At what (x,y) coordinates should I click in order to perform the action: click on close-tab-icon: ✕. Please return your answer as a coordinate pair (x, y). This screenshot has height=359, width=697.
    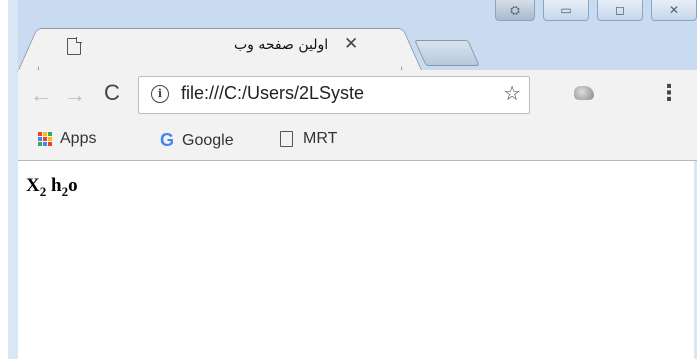
    Looking at the image, I should click on (351, 44).